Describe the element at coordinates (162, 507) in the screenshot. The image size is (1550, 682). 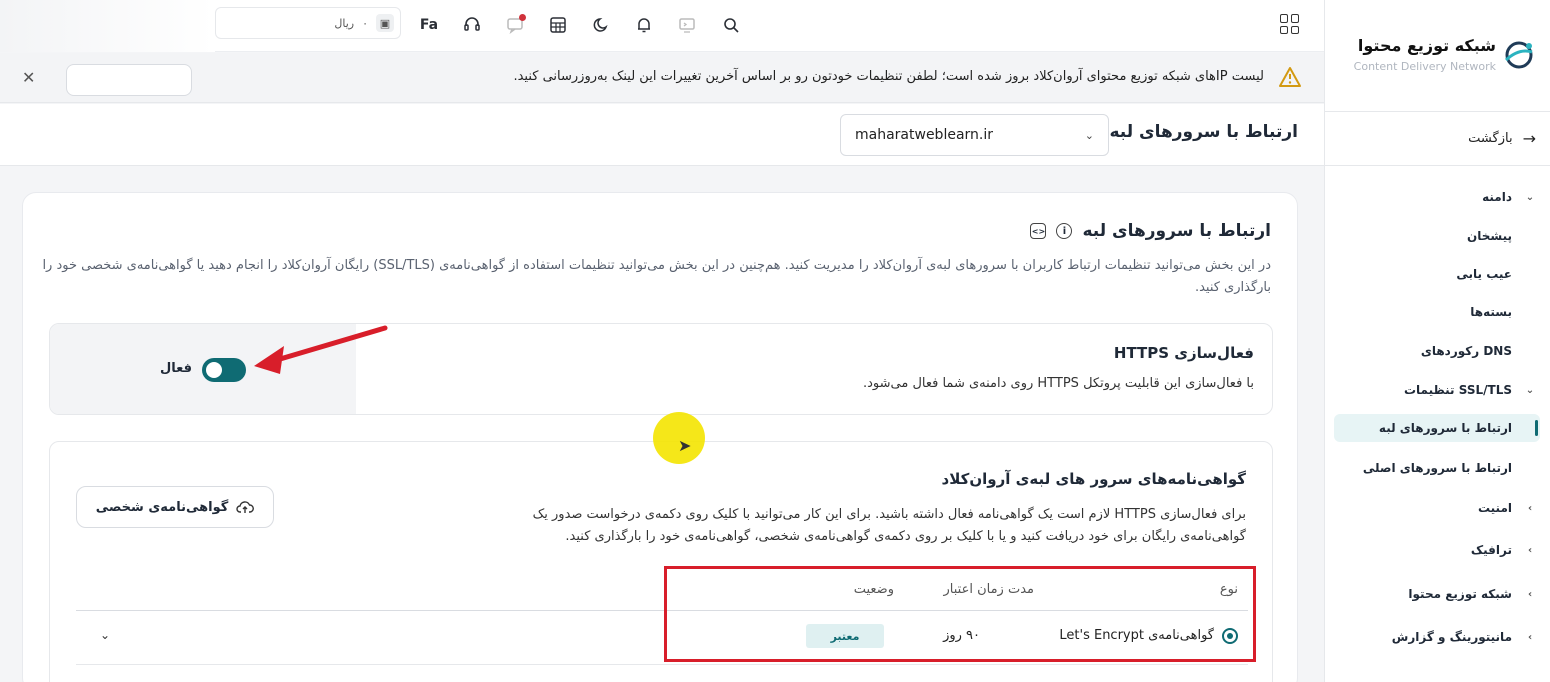
I see `personal-certificate-label: گواهی‌نامه‌ی شخصی` at that location.